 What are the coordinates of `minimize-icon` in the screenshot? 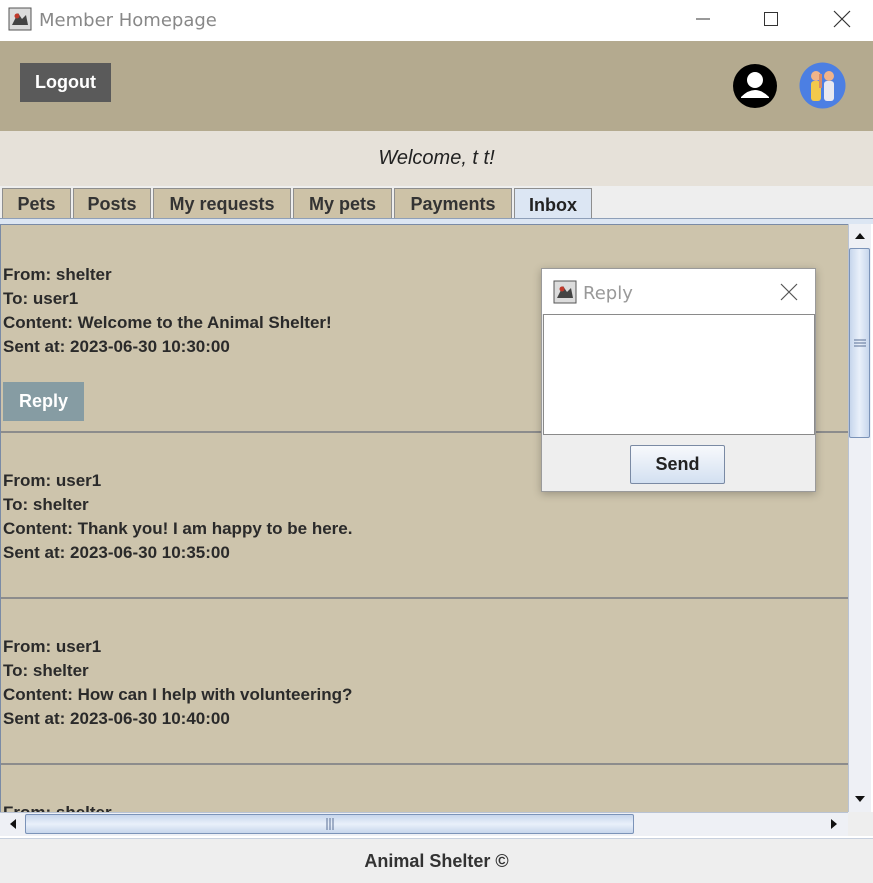 It's located at (703, 19).